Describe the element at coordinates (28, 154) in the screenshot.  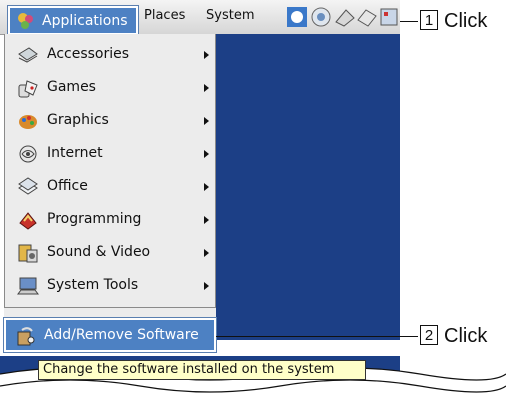
I see `internet-icon` at that location.